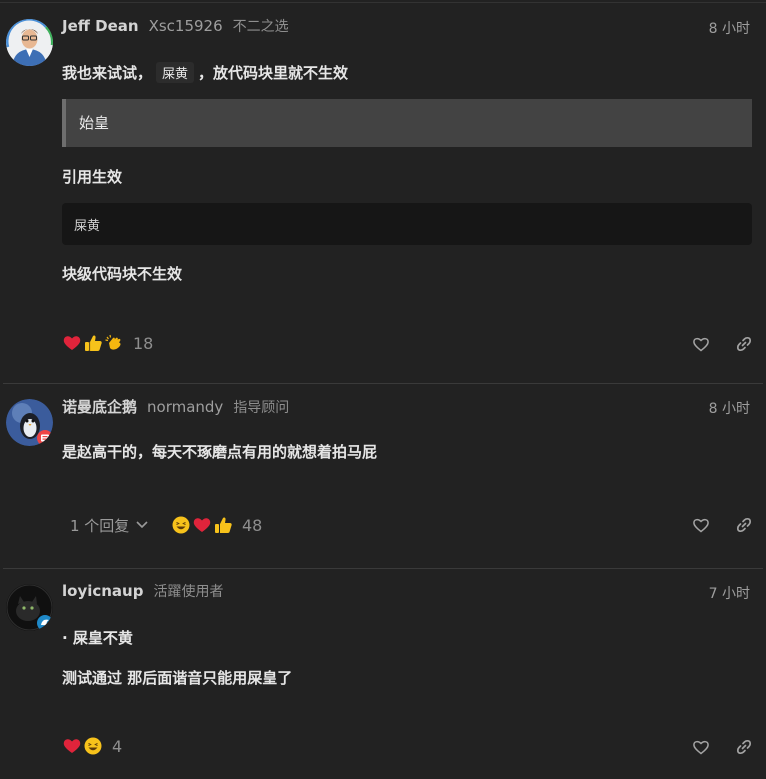 Image resolution: width=766 pixels, height=779 pixels. Describe the element at coordinates (143, 343) in the screenshot. I see `reaction-count: 18` at that location.